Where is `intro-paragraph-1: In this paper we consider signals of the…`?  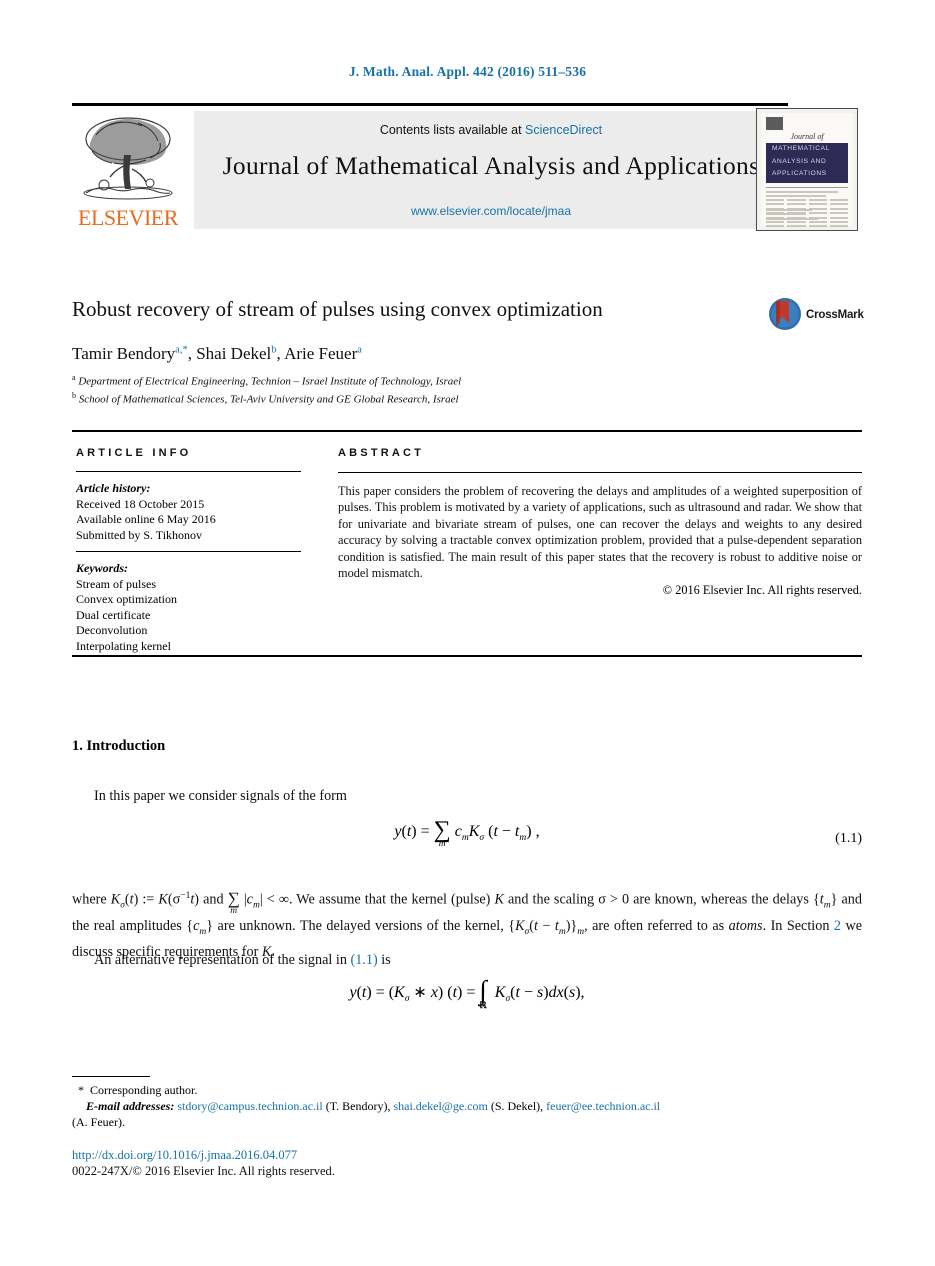 intro-paragraph-1: In this paper we consider signals of the… is located at coordinates (220, 796).